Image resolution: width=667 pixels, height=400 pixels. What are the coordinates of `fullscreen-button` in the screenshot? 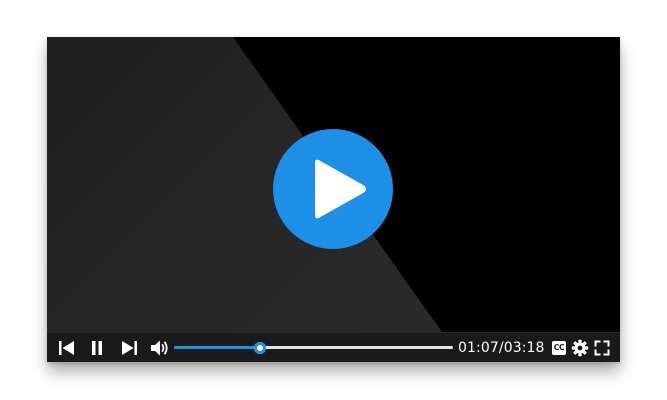 It's located at (602, 348).